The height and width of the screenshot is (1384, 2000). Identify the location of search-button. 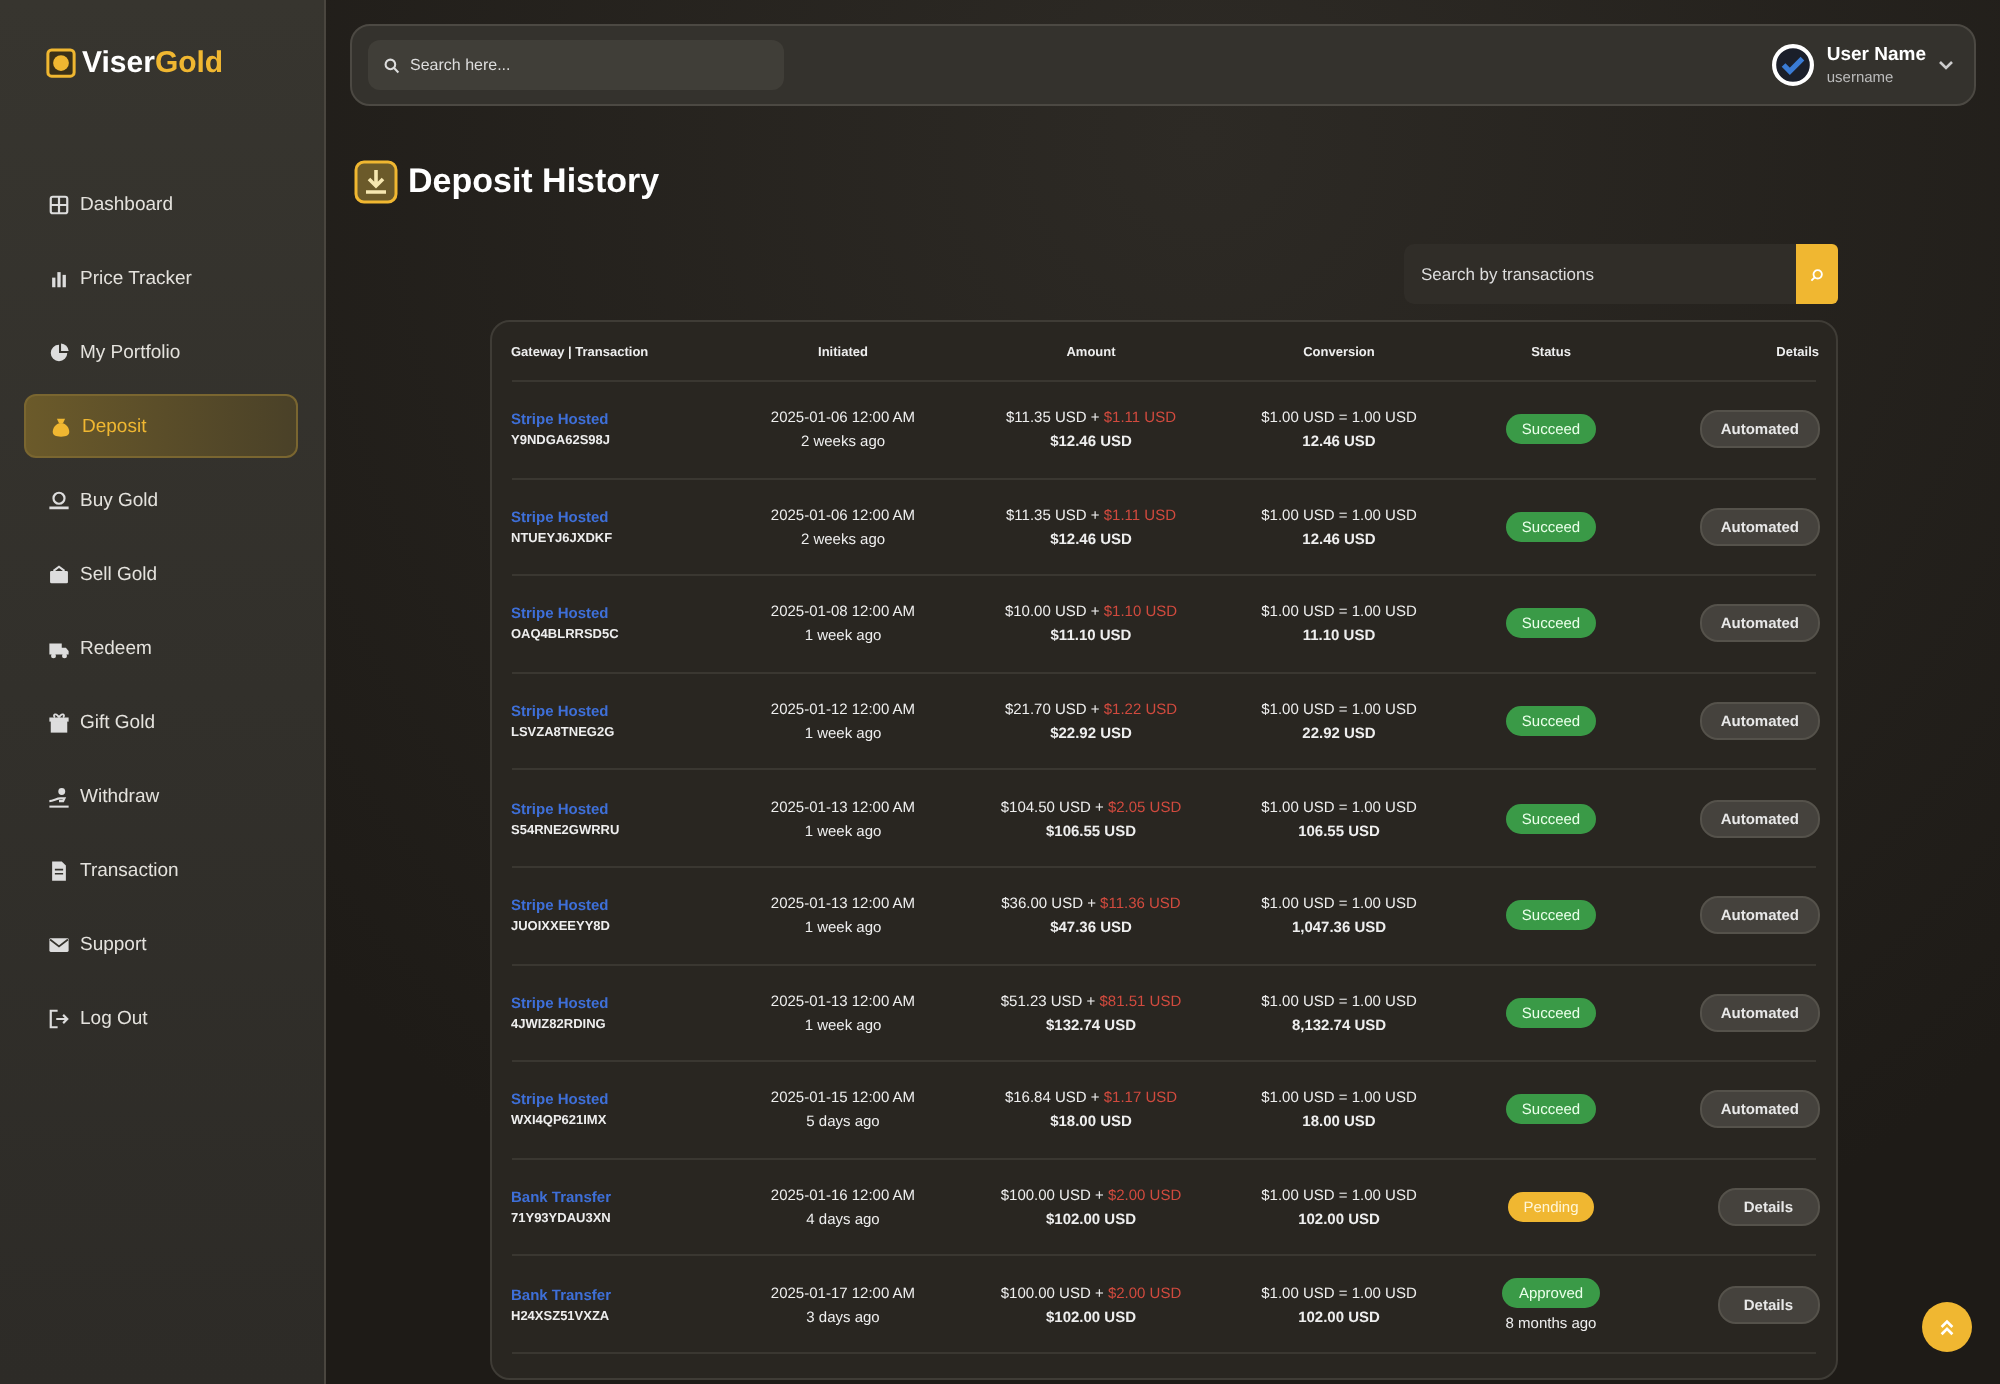
(1816, 274).